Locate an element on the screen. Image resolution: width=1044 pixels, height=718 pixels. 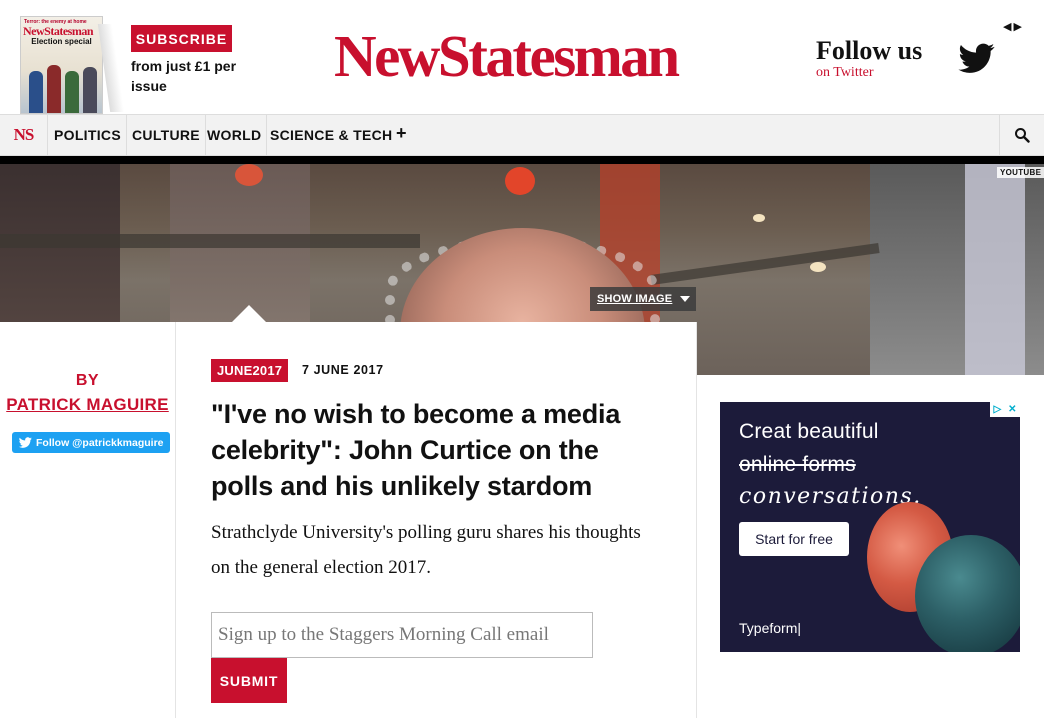
nav-item-culture: CULTURE is located at coordinates (166, 135).